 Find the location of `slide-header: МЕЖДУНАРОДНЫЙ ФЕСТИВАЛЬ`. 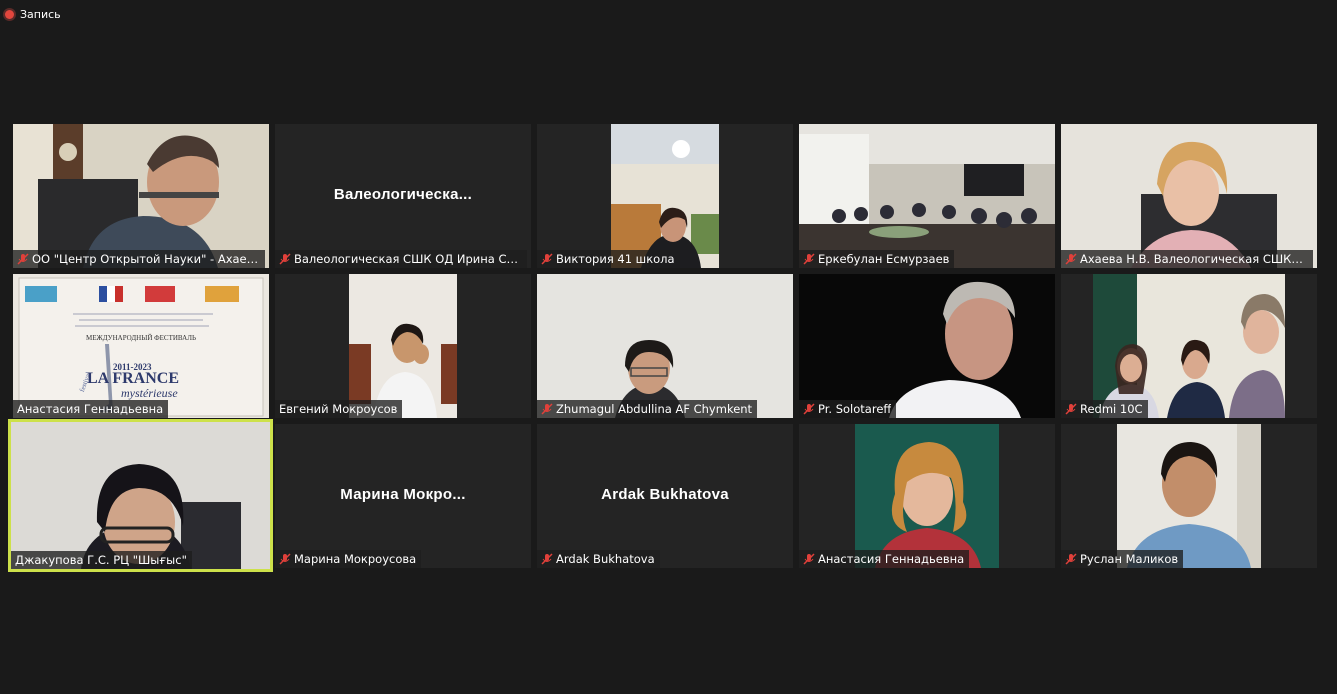

slide-header: МЕЖДУНАРОДНЫЙ ФЕСТИВАЛЬ is located at coordinates (141, 338).